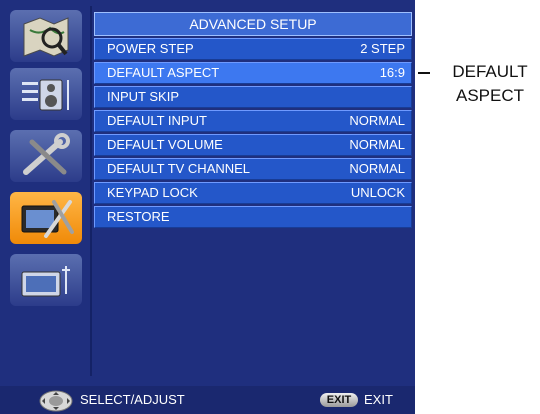 This screenshot has width=540, height=414. What do you see at coordinates (253, 217) in the screenshot?
I see `menu-row-restore: RESTORE` at bounding box center [253, 217].